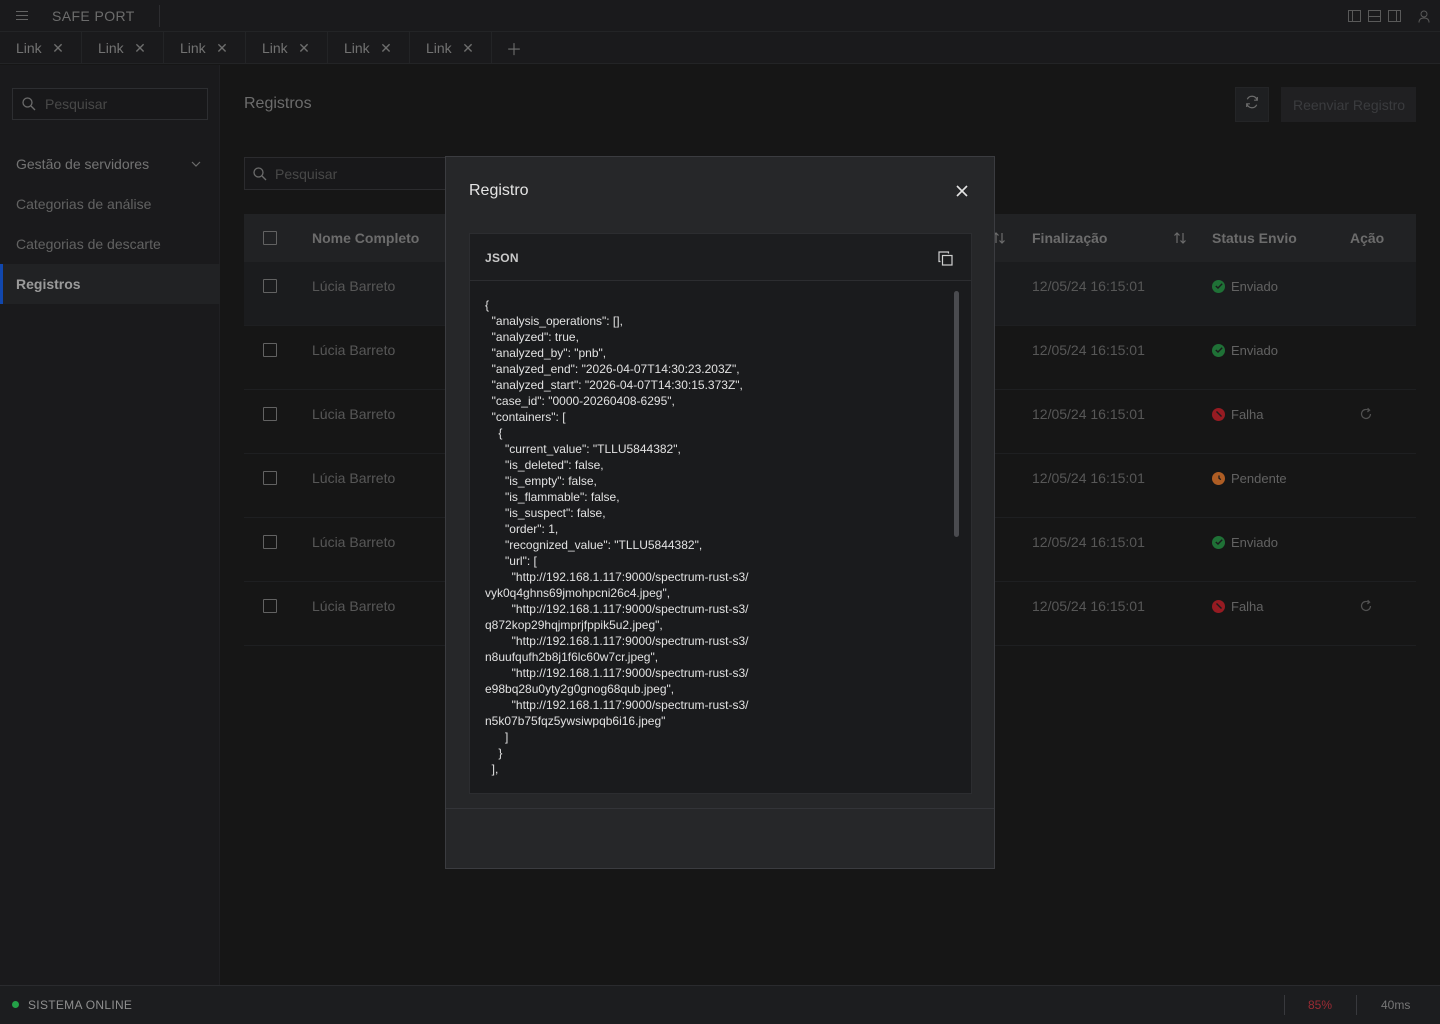  I want to click on online-indicator-icon, so click(15, 1004).